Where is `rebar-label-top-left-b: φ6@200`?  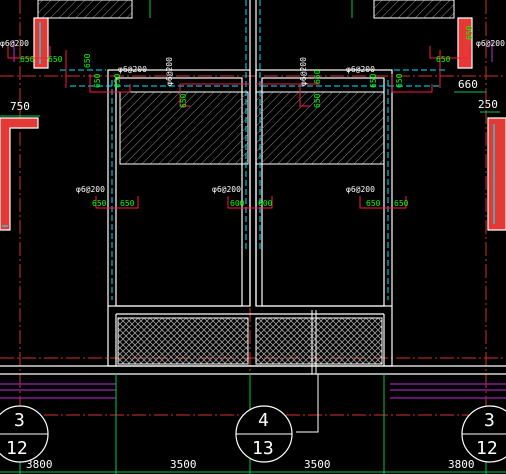
rebar-label-top-left-b: φ6@200 is located at coordinates (132, 69).